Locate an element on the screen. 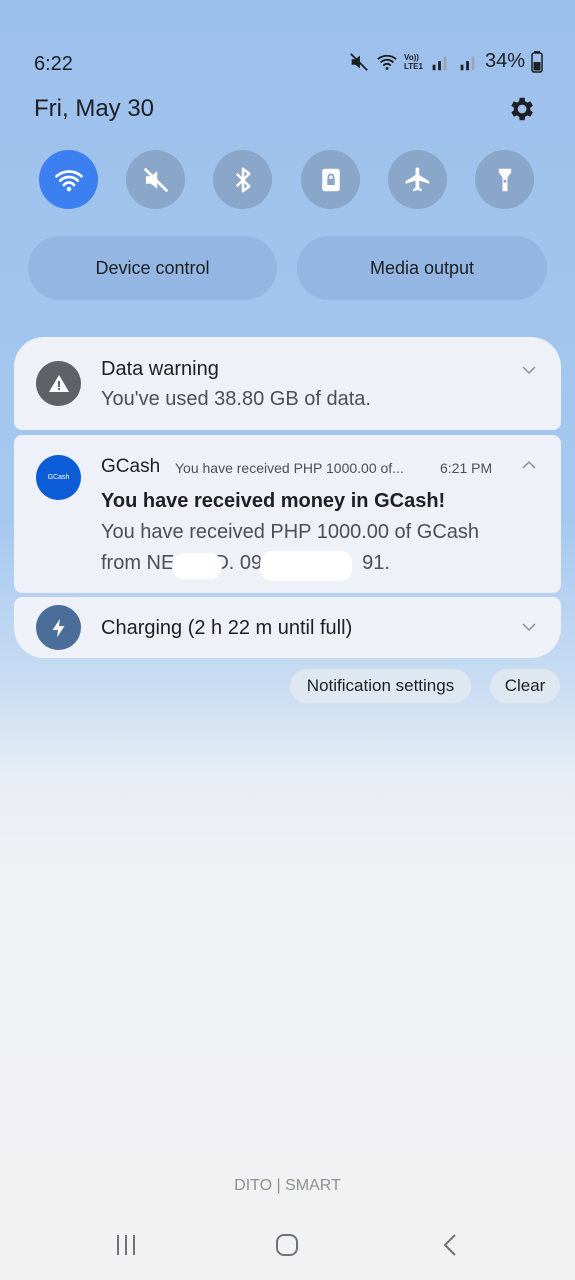 Image resolution: width=575 pixels, height=1280 pixels. airplane-icon is located at coordinates (417, 179).